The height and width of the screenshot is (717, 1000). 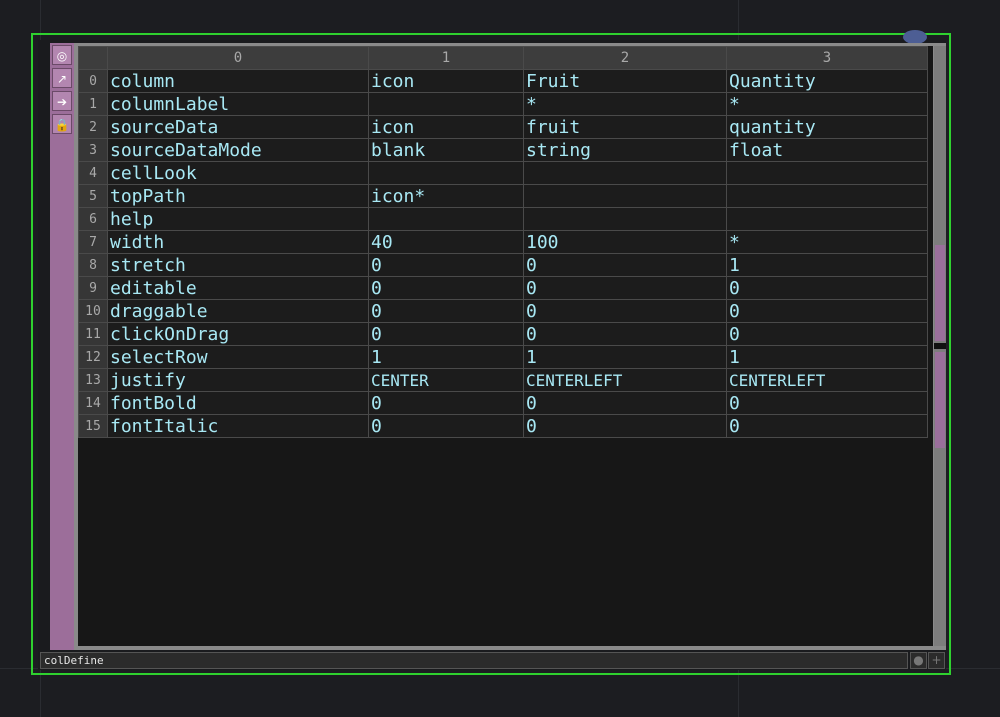 I want to click on table-row: 9 editable 0 0 0, so click(x=503, y=288).